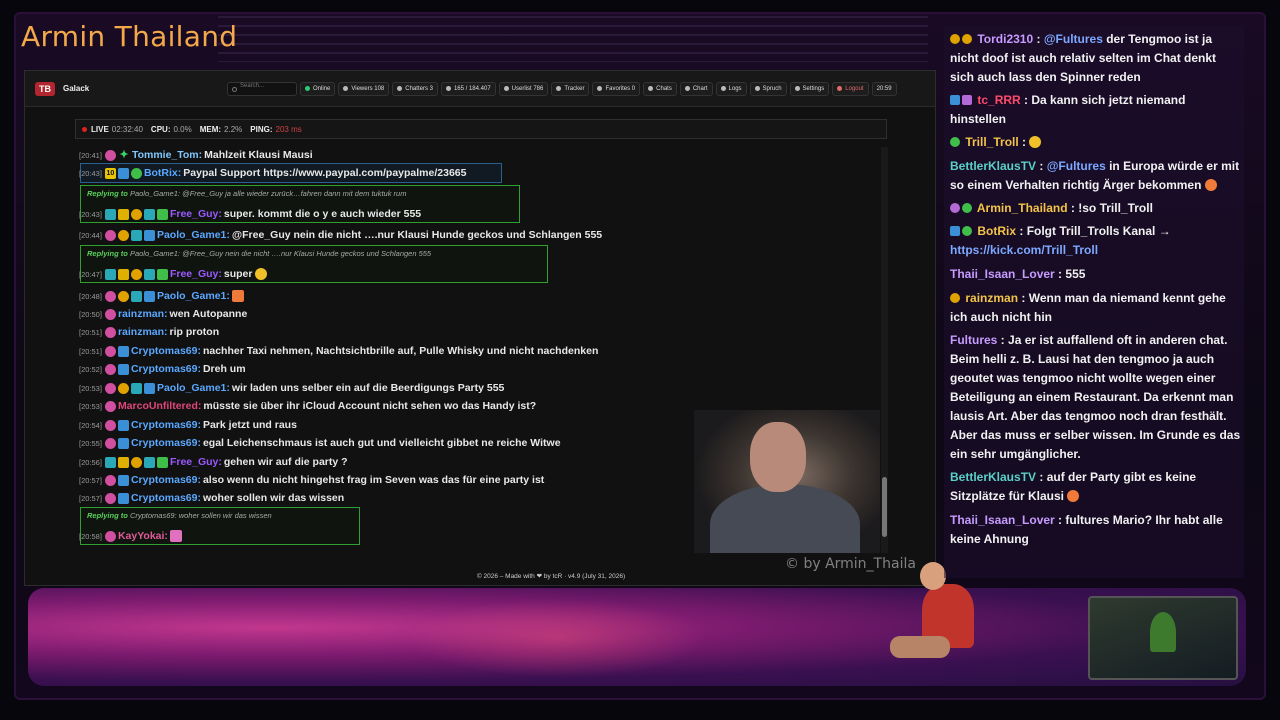 This screenshot has height=720, width=1280. Describe the element at coordinates (400, 88) in the screenshot. I see `users-icon` at that location.